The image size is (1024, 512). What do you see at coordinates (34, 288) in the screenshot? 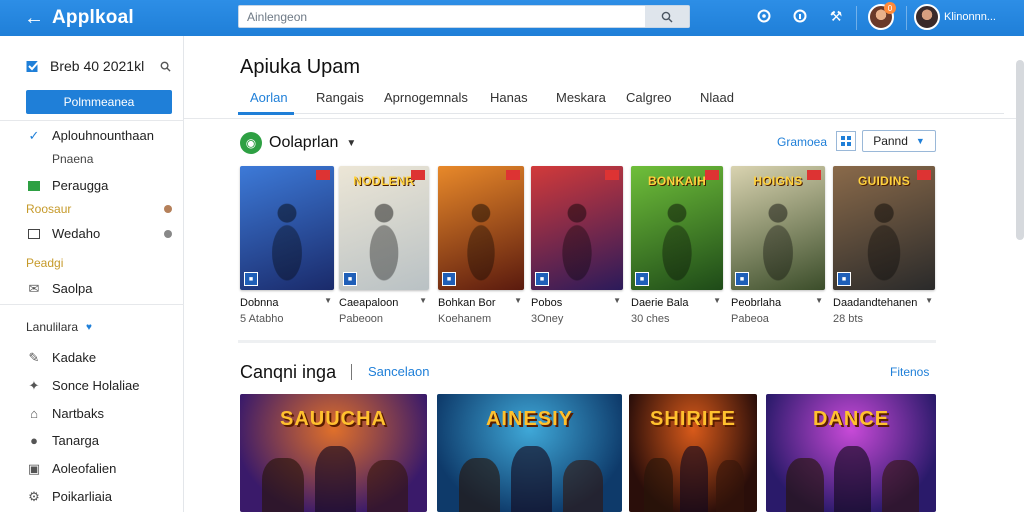
I see `mail-icon: ✉` at bounding box center [34, 288].